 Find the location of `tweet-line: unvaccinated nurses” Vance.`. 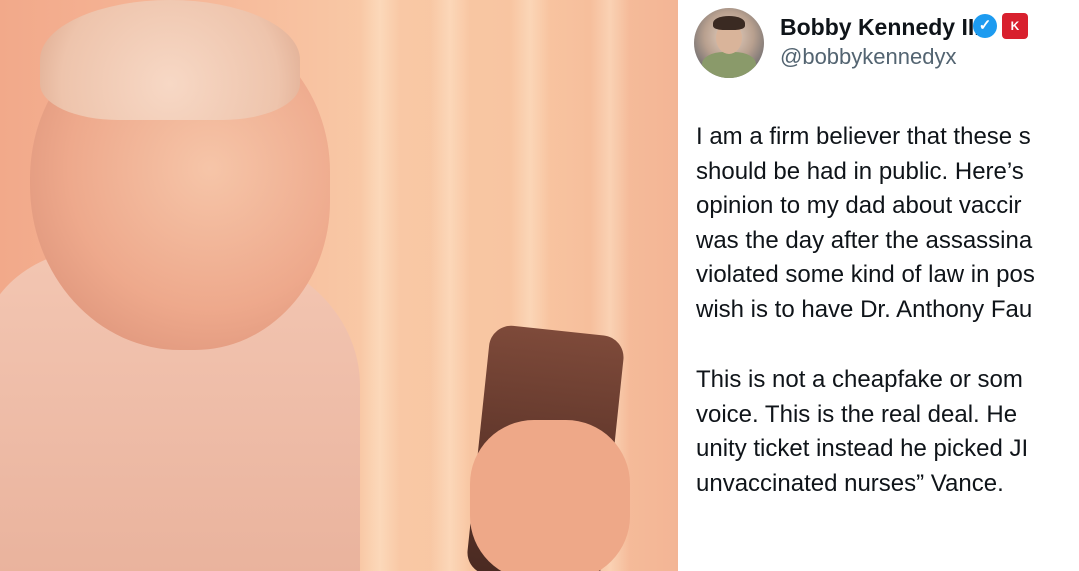

tweet-line: unvaccinated nurses” Vance. is located at coordinates (850, 483).